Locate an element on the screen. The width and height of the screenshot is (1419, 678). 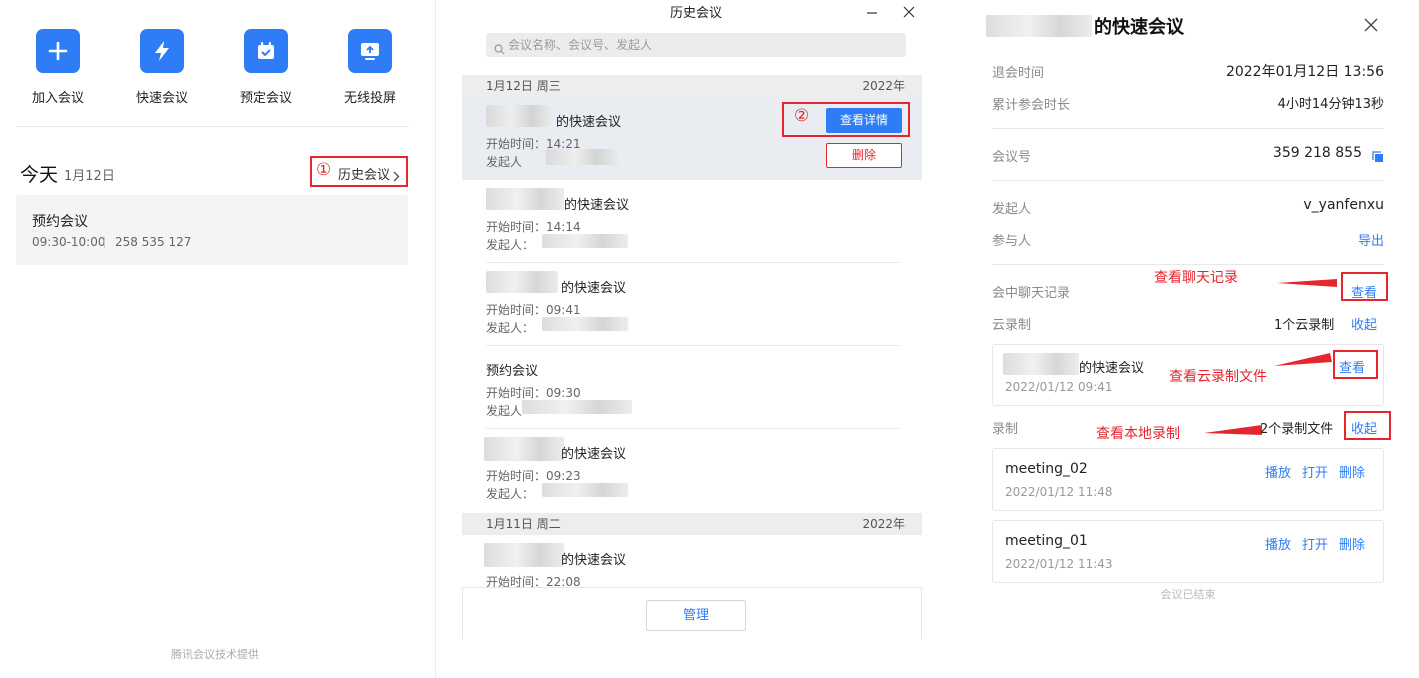
wireless-cast-label: 无线投屏 is located at coordinates (369, 98).